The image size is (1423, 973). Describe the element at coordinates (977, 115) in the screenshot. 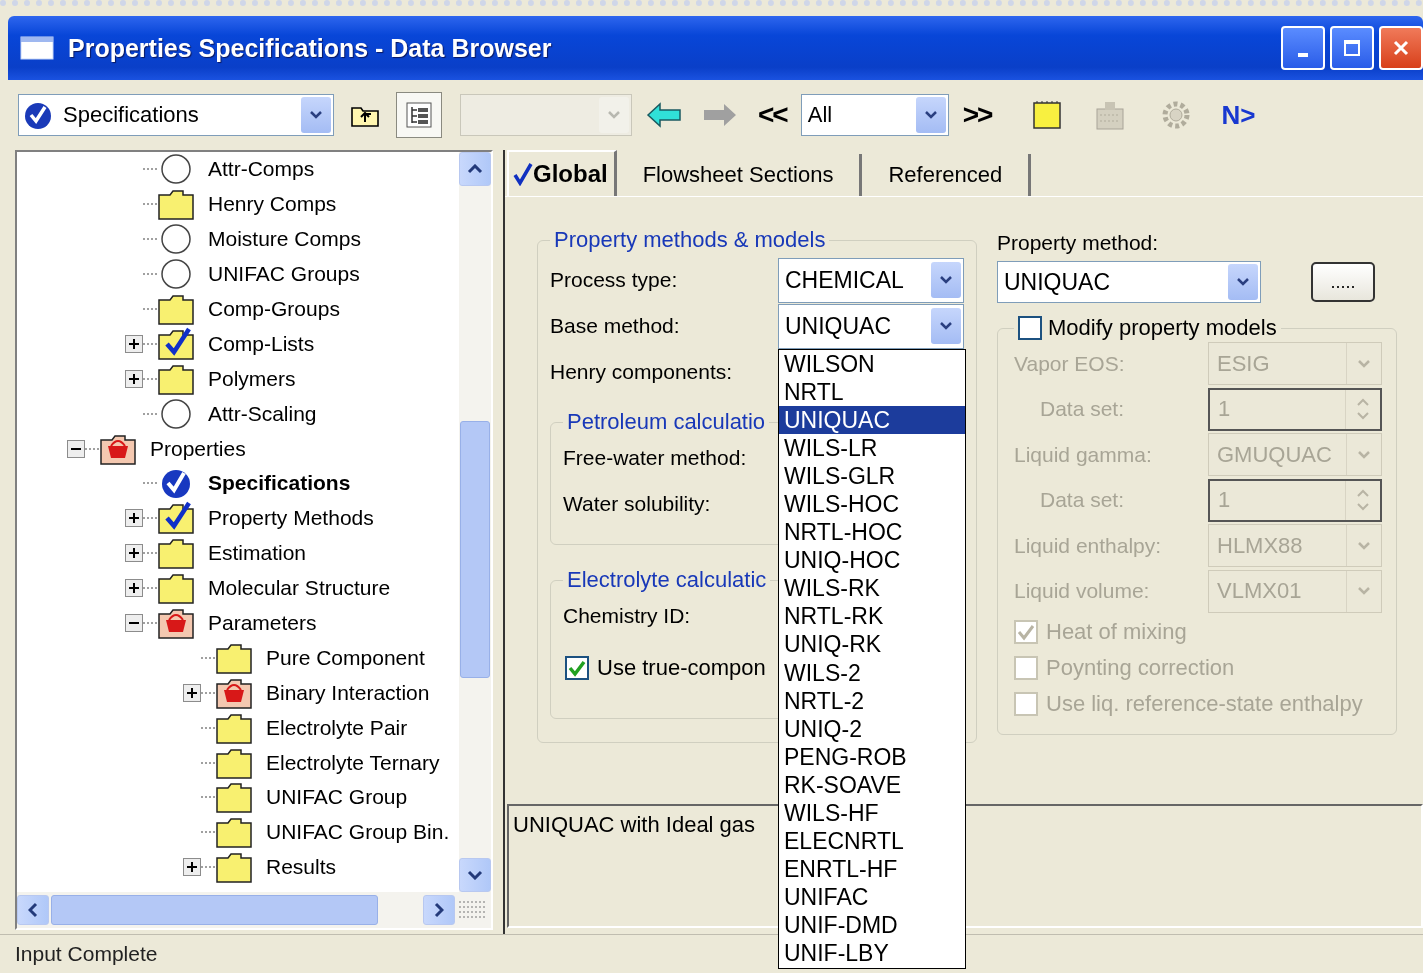

I see `next-button: >>` at that location.